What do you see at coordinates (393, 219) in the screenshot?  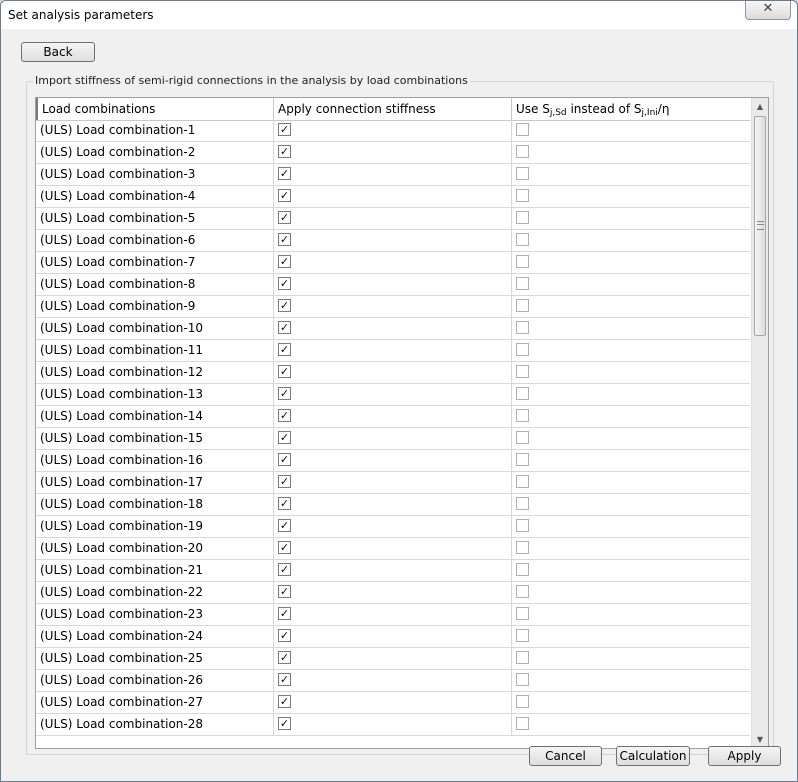 I see `table-row: (ULS) Load combination-5 ✓` at bounding box center [393, 219].